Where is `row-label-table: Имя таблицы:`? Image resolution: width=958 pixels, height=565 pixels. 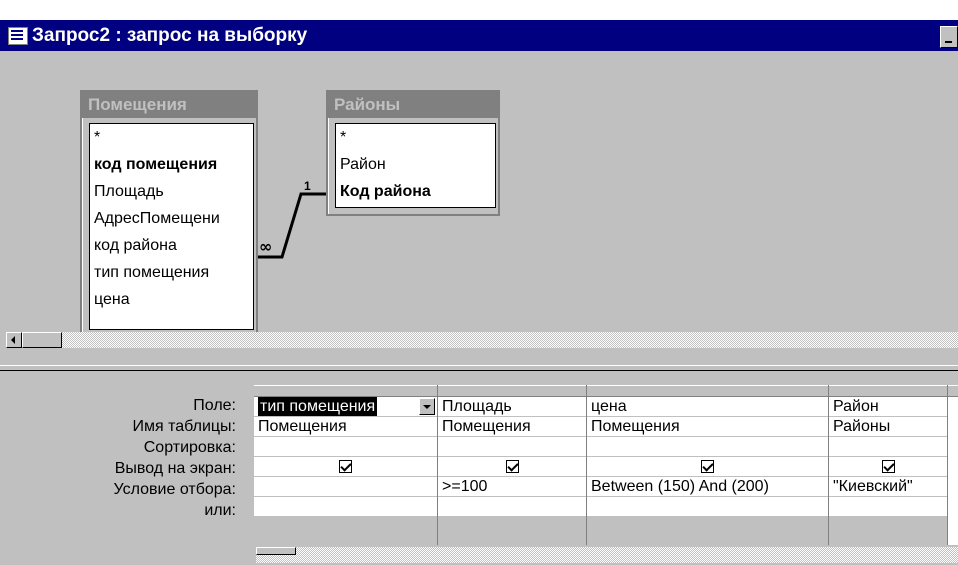
row-label-table: Имя таблицы: is located at coordinates (184, 426).